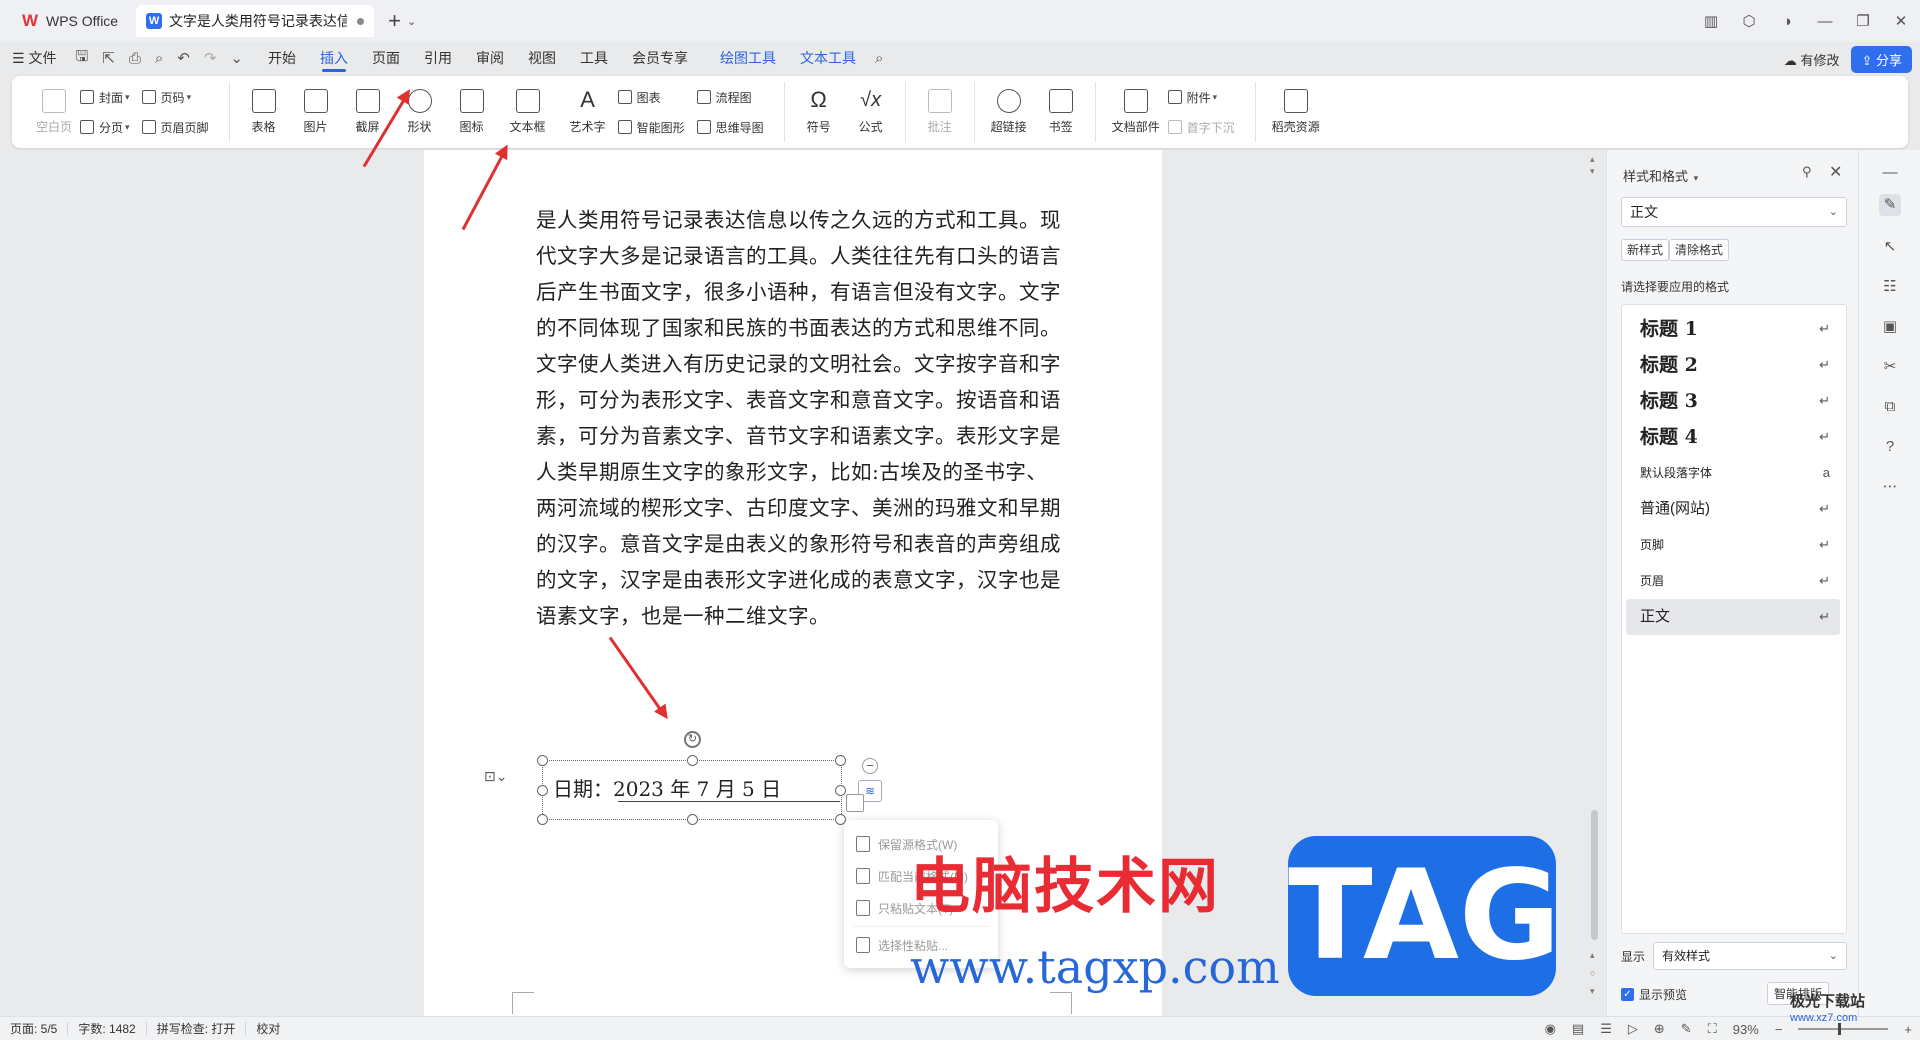 The width and height of the screenshot is (1920, 1040). What do you see at coordinates (34, 58) in the screenshot?
I see `file-menu: ☰ 文件` at bounding box center [34, 58].